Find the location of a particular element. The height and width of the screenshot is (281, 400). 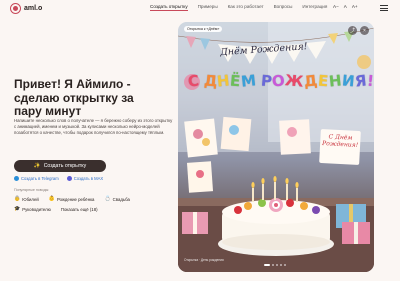

telegram-icon is located at coordinates (16, 178).